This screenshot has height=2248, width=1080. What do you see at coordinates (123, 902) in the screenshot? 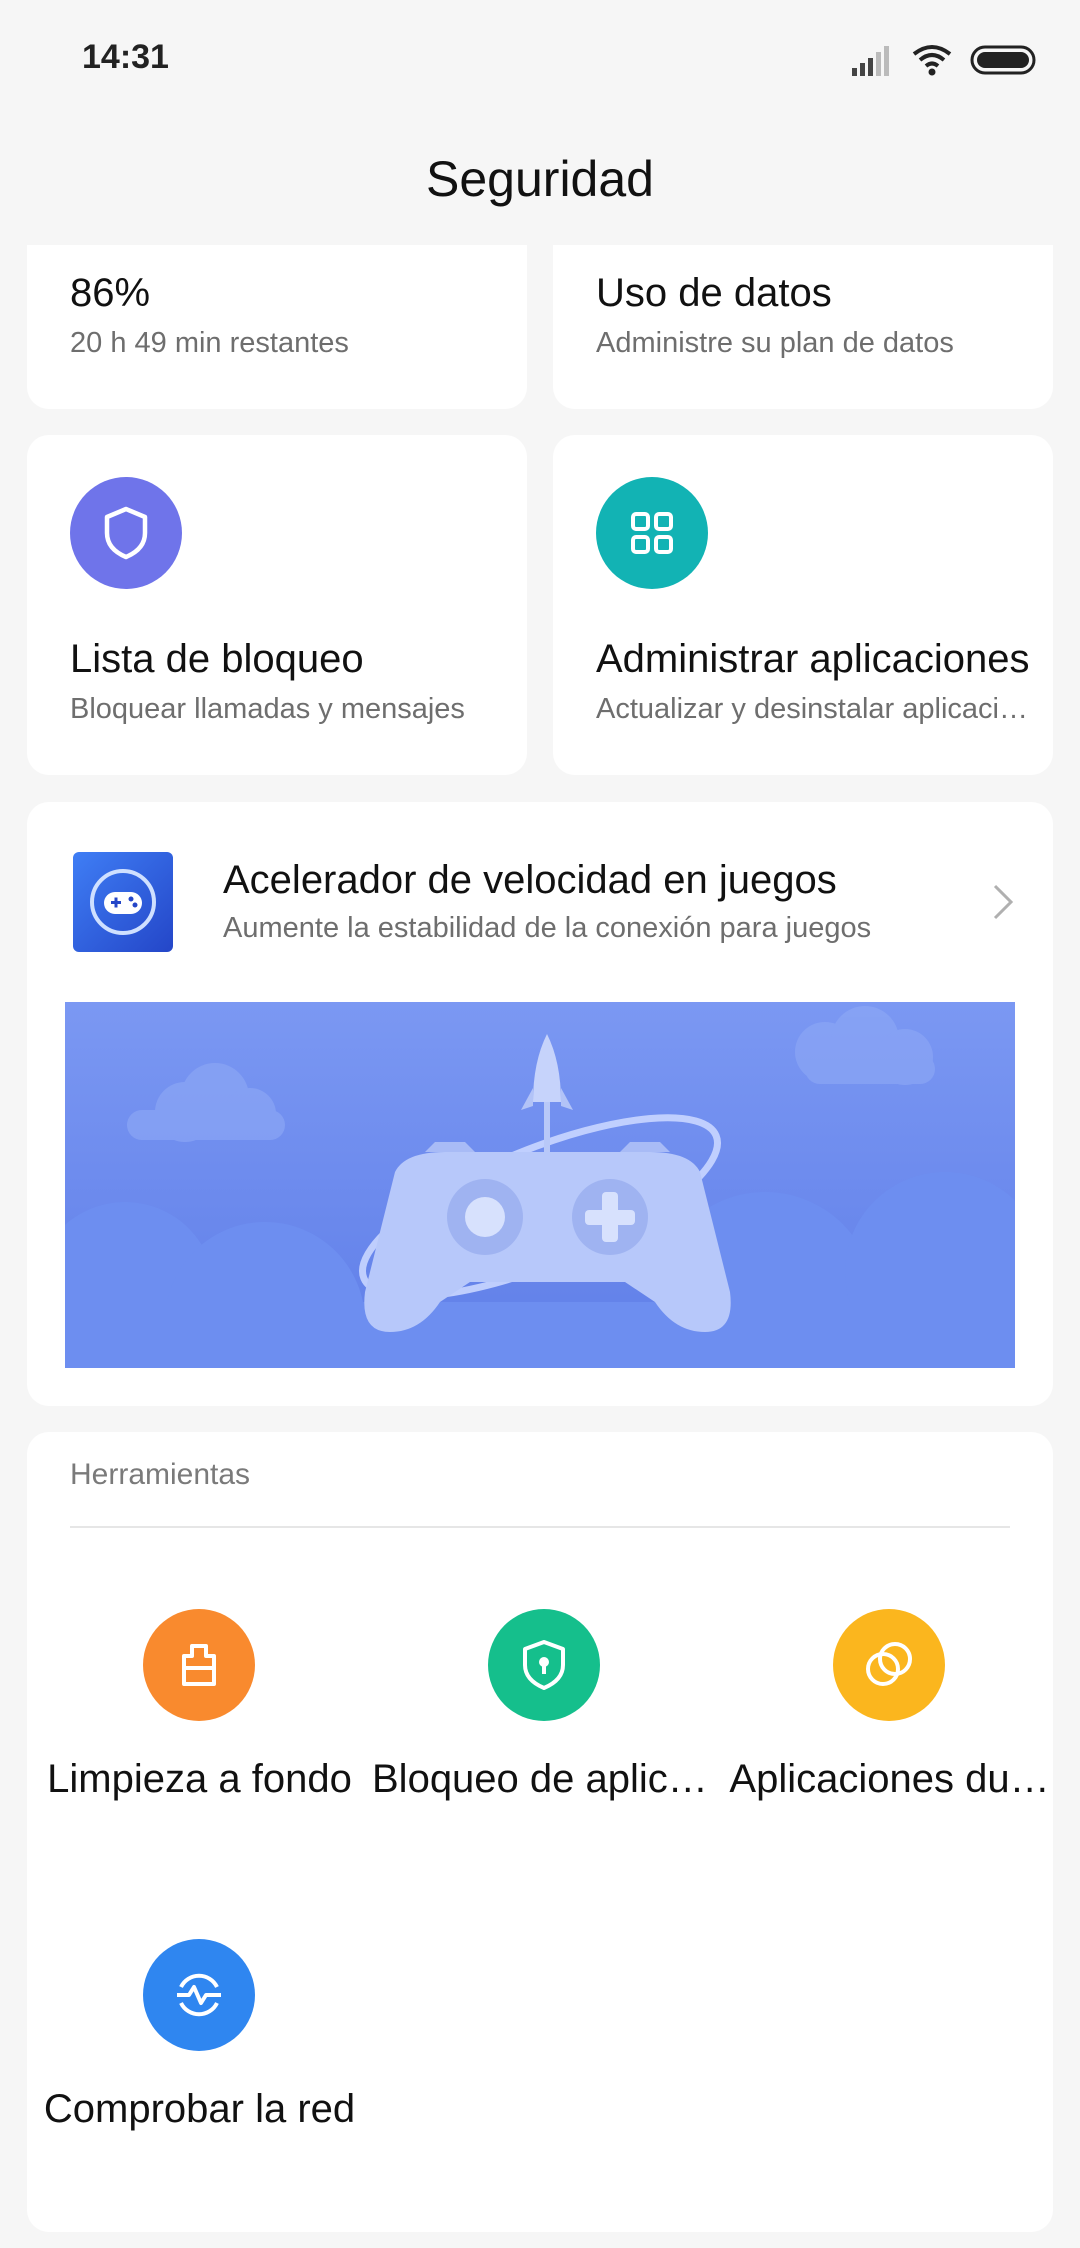
I see `gamepad-icon` at bounding box center [123, 902].